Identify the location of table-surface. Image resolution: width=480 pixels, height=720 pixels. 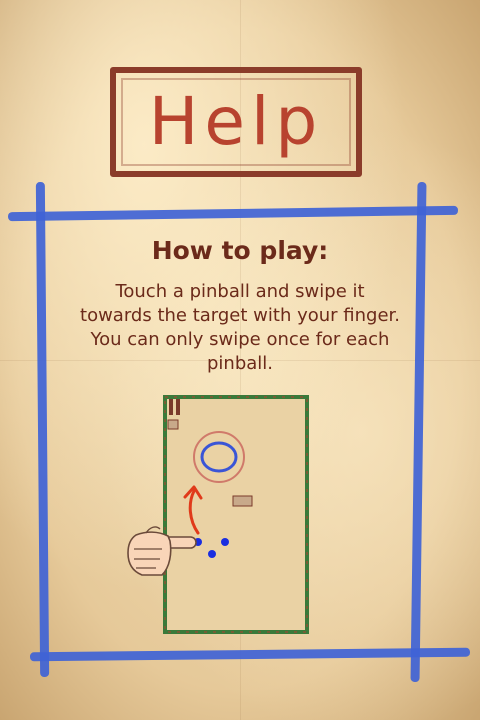
(236, 514).